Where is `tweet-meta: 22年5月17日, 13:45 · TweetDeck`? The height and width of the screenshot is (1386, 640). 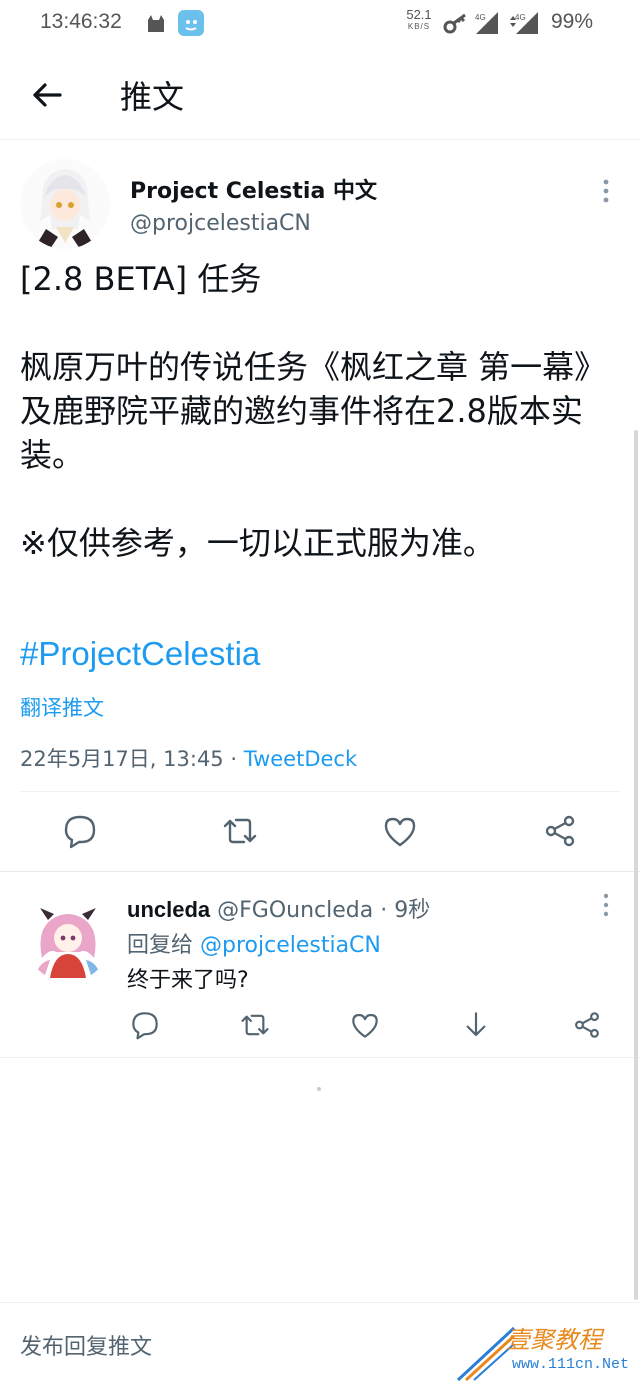 tweet-meta: 22年5月17日, 13:45 · TweetDeck is located at coordinates (188, 758).